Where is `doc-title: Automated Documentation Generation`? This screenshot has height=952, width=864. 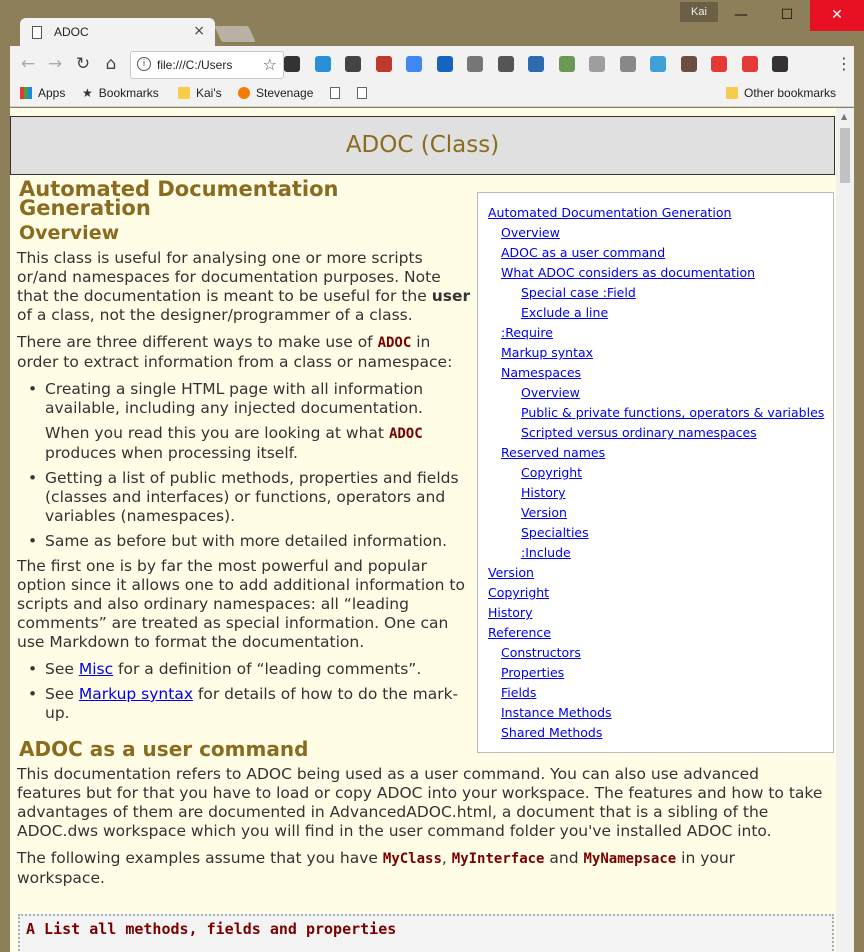 doc-title: Automated Documentation Generation is located at coordinates (179, 198).